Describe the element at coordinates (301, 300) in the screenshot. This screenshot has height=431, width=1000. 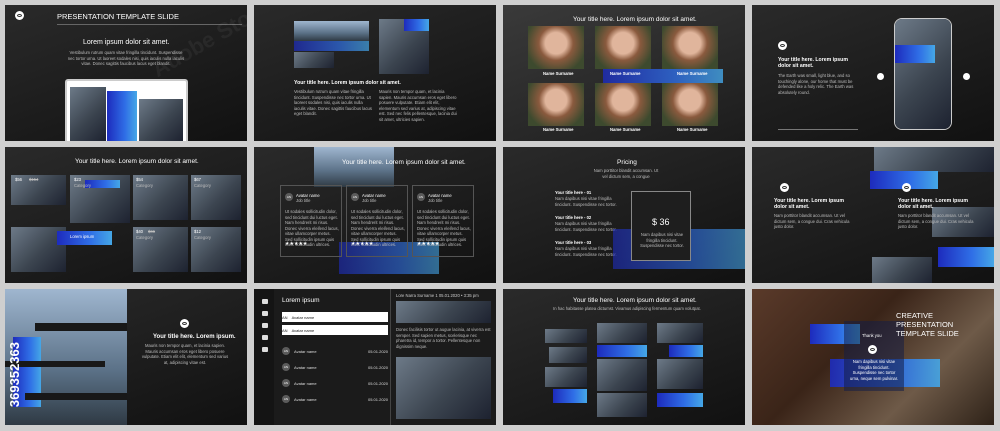
I see `panel-title: Lorem ipsum` at that location.